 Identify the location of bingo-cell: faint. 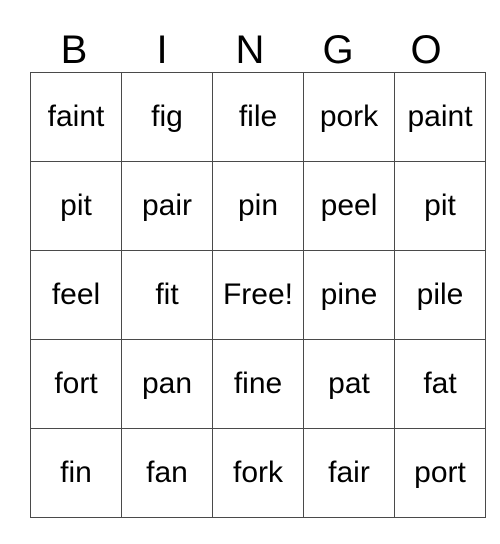
(76, 117).